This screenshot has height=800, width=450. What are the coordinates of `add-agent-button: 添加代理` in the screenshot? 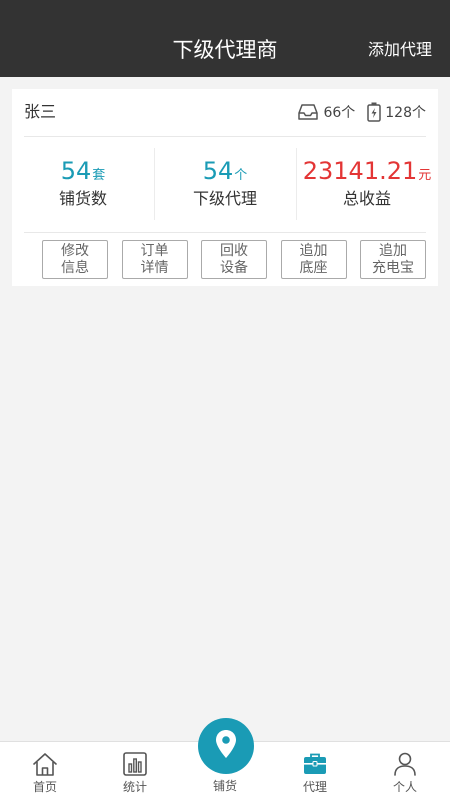 It's located at (400, 50).